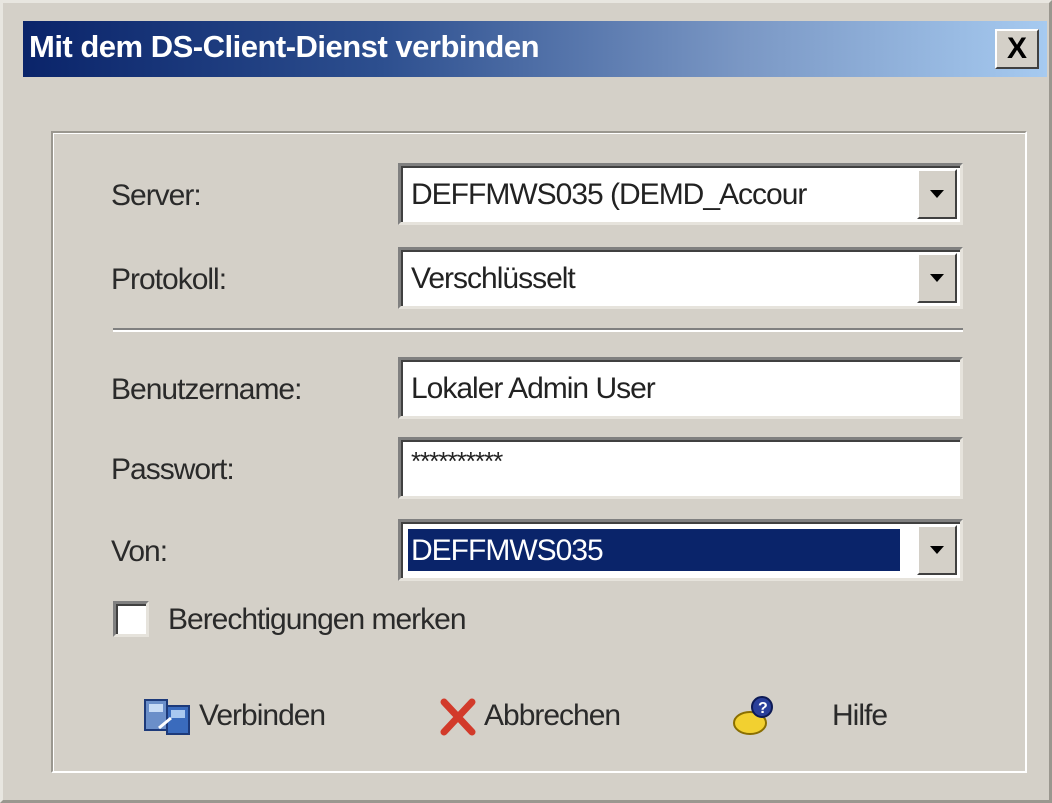 The width and height of the screenshot is (1052, 803). I want to click on from-dropdown: DEFFMWS035, so click(680, 550).